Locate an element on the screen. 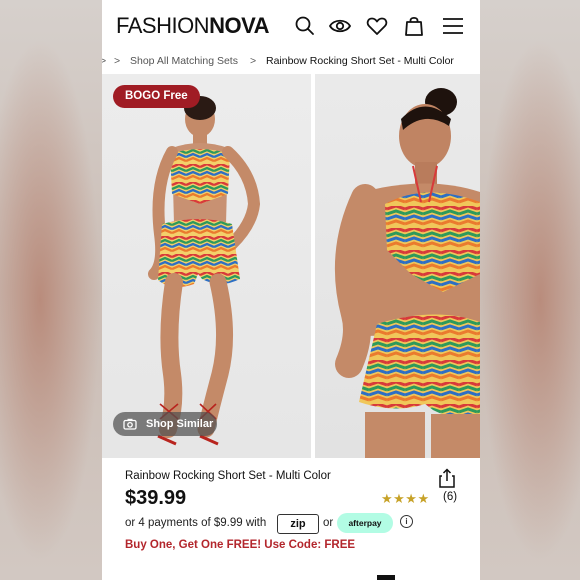 Image resolution: width=580 pixels, height=580 pixels. logo: FASHIONNOVA is located at coordinates (193, 26).